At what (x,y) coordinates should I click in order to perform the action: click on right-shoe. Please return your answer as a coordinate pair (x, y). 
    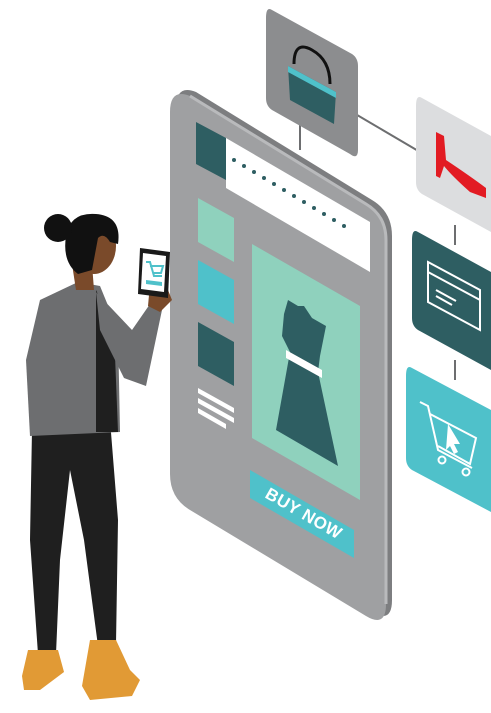
    Looking at the image, I should click on (111, 670).